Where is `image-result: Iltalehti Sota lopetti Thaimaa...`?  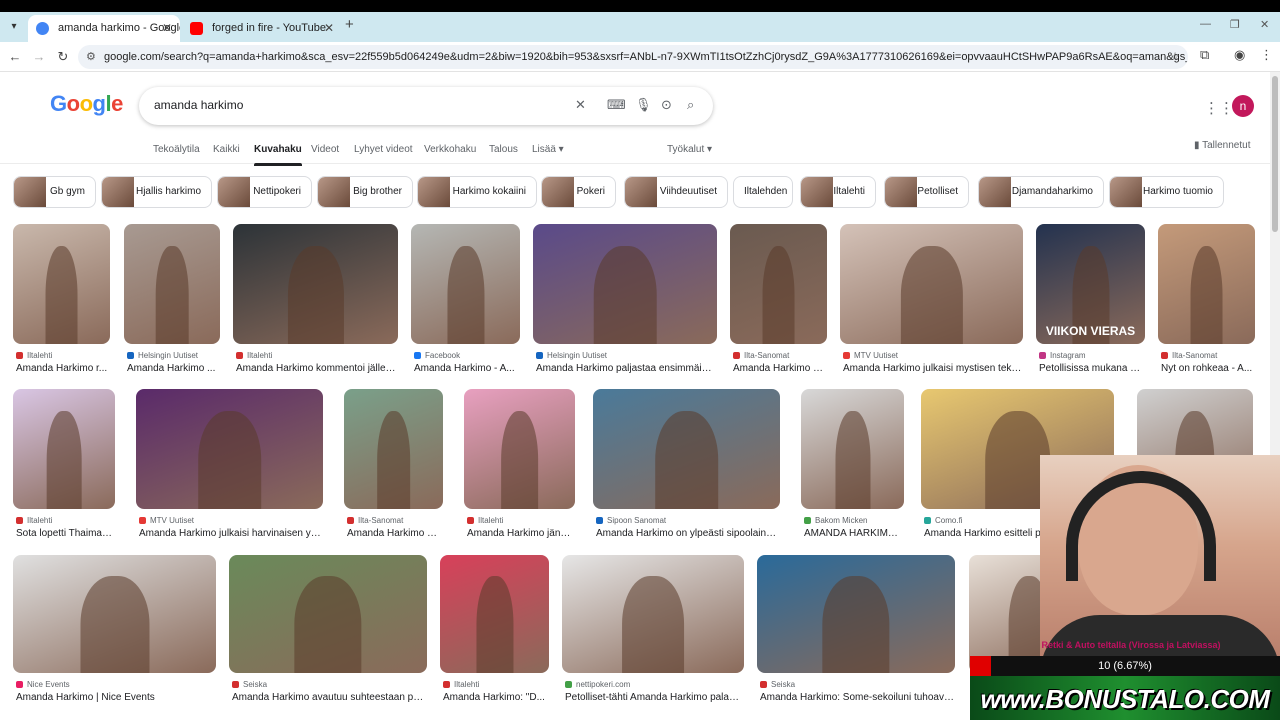 image-result: Iltalehti Sota lopetti Thaimaa... is located at coordinates (64, 464).